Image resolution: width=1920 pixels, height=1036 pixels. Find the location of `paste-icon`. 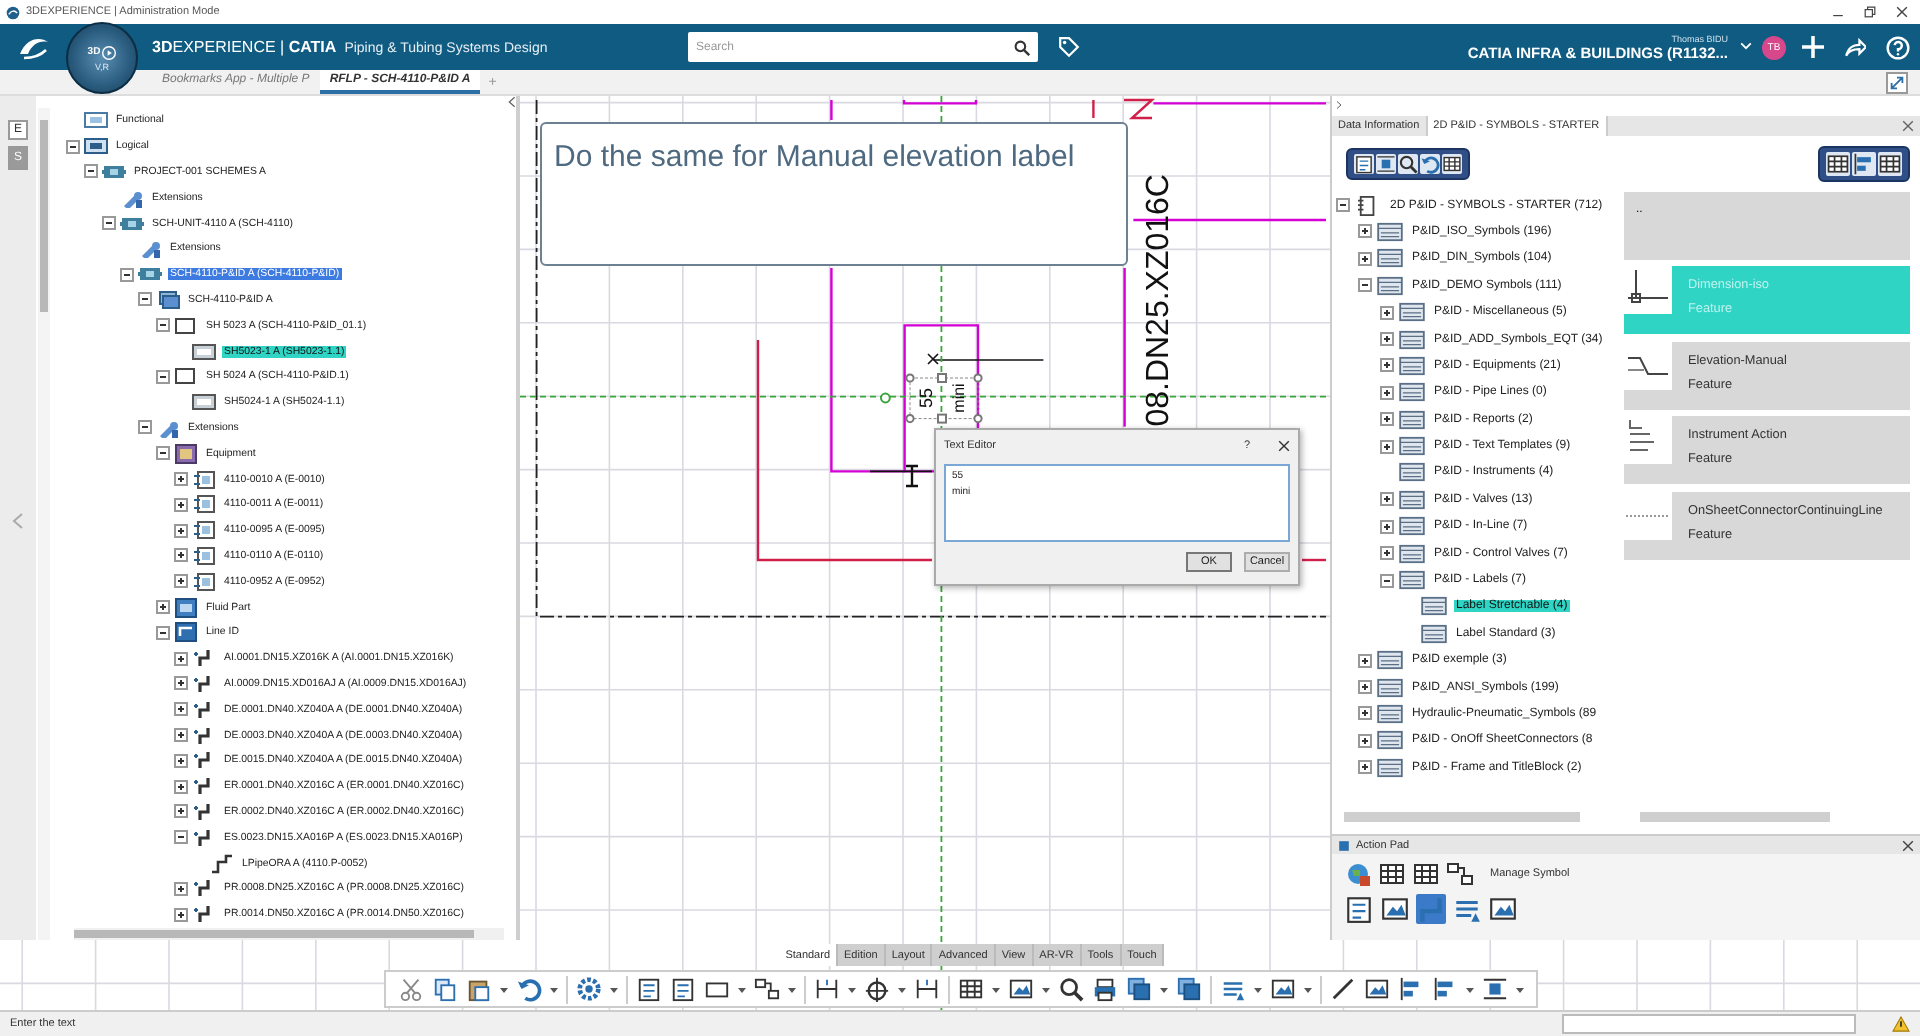

paste-icon is located at coordinates (478, 989).